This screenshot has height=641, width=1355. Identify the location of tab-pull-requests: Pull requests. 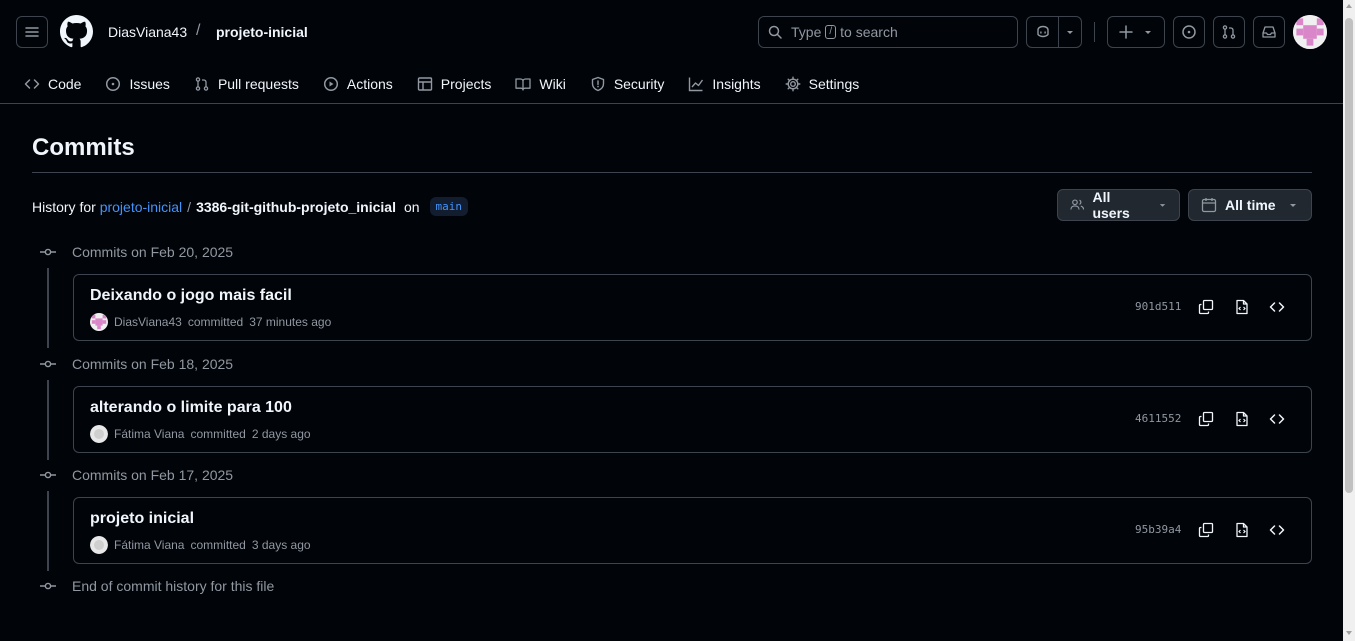
(246, 84).